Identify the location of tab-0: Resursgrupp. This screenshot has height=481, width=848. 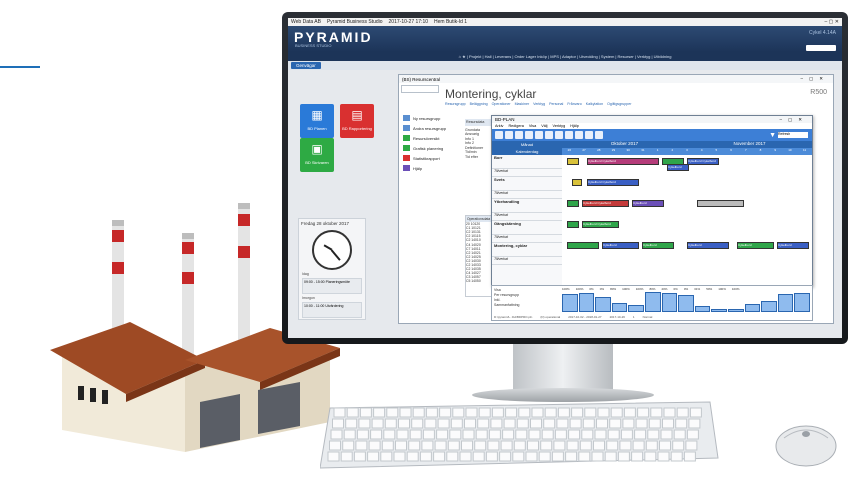
(455, 104).